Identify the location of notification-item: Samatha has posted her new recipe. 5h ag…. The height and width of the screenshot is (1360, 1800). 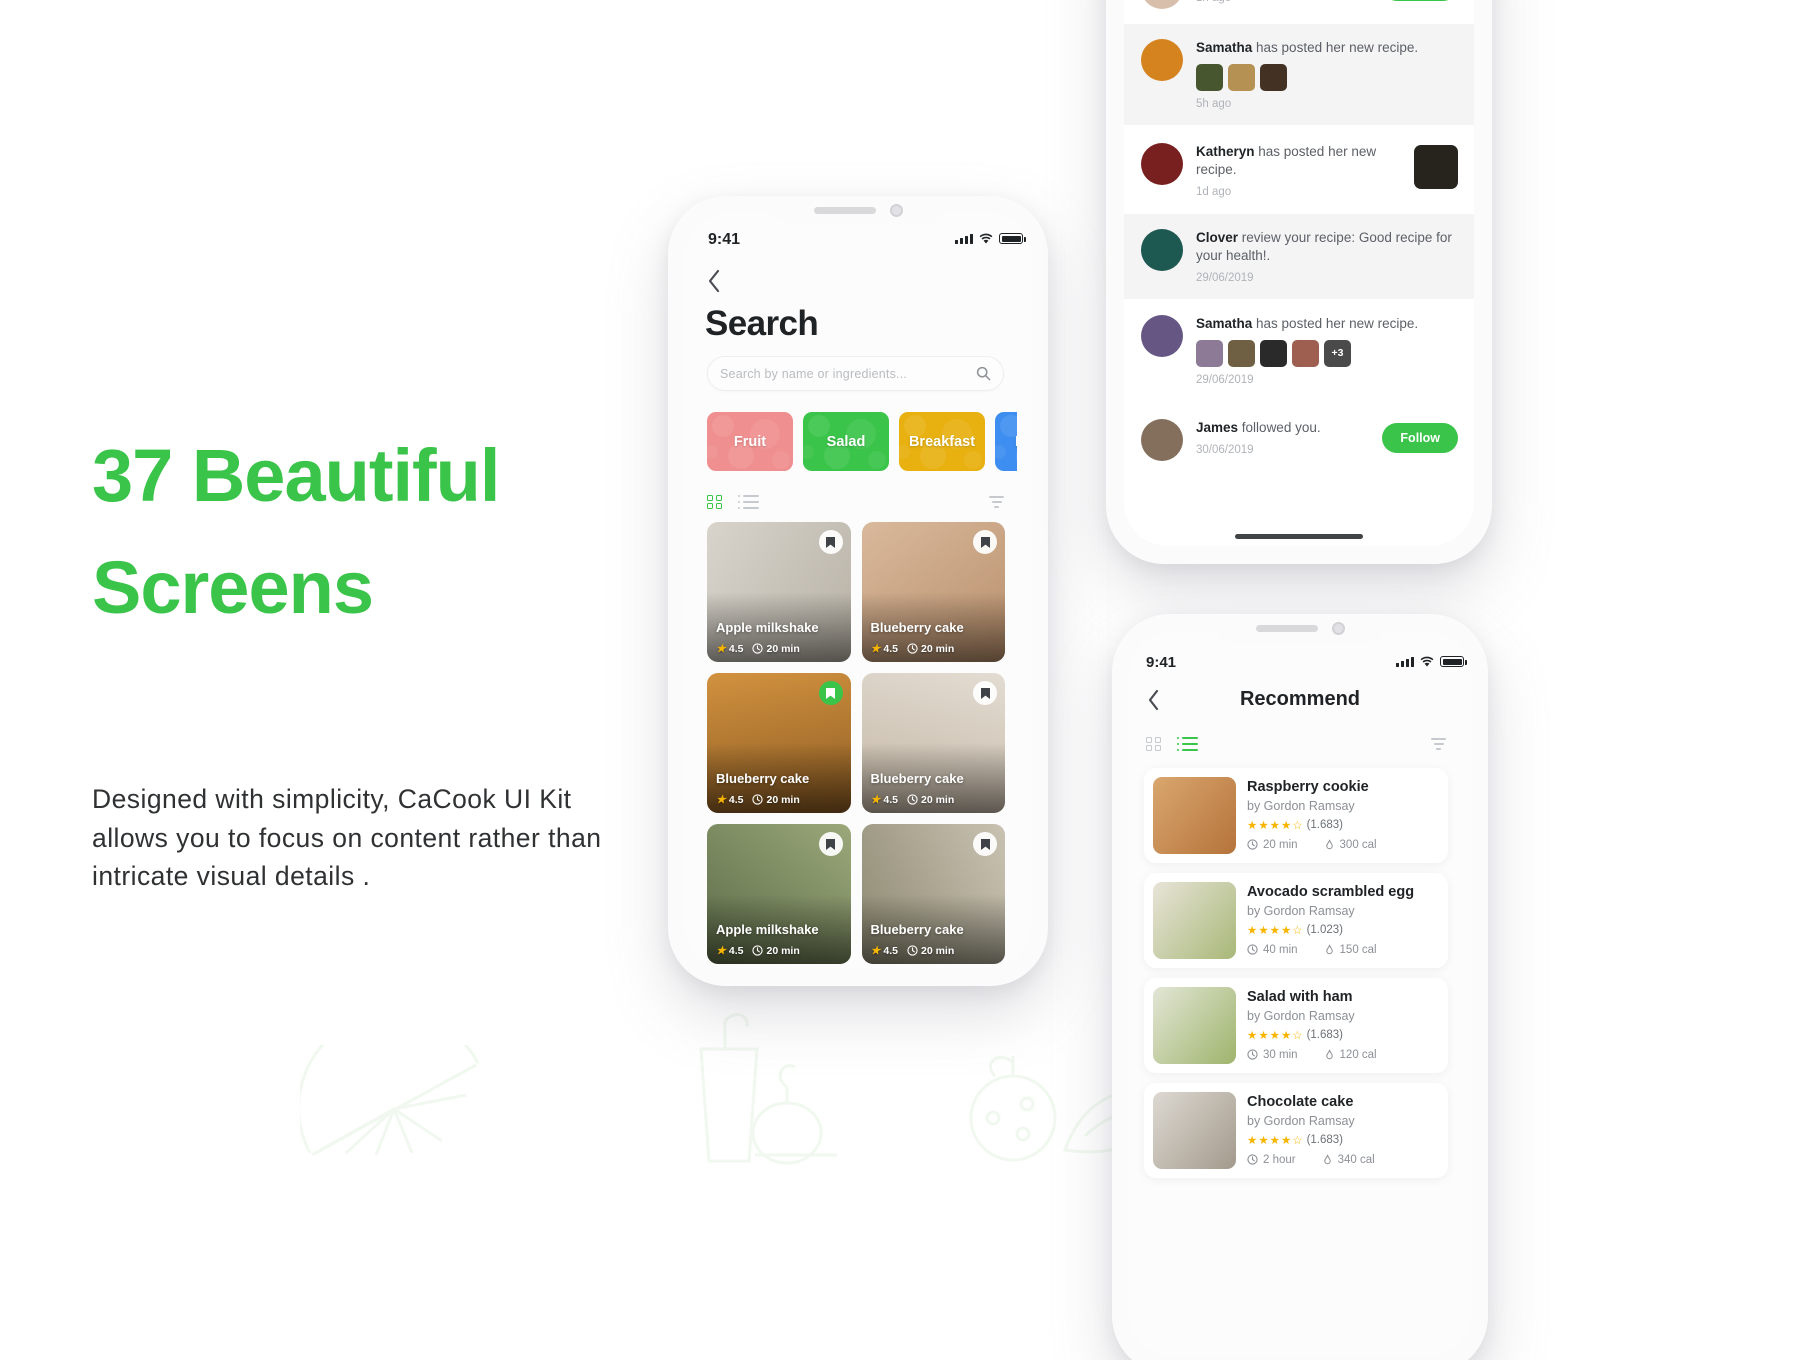
(1299, 74).